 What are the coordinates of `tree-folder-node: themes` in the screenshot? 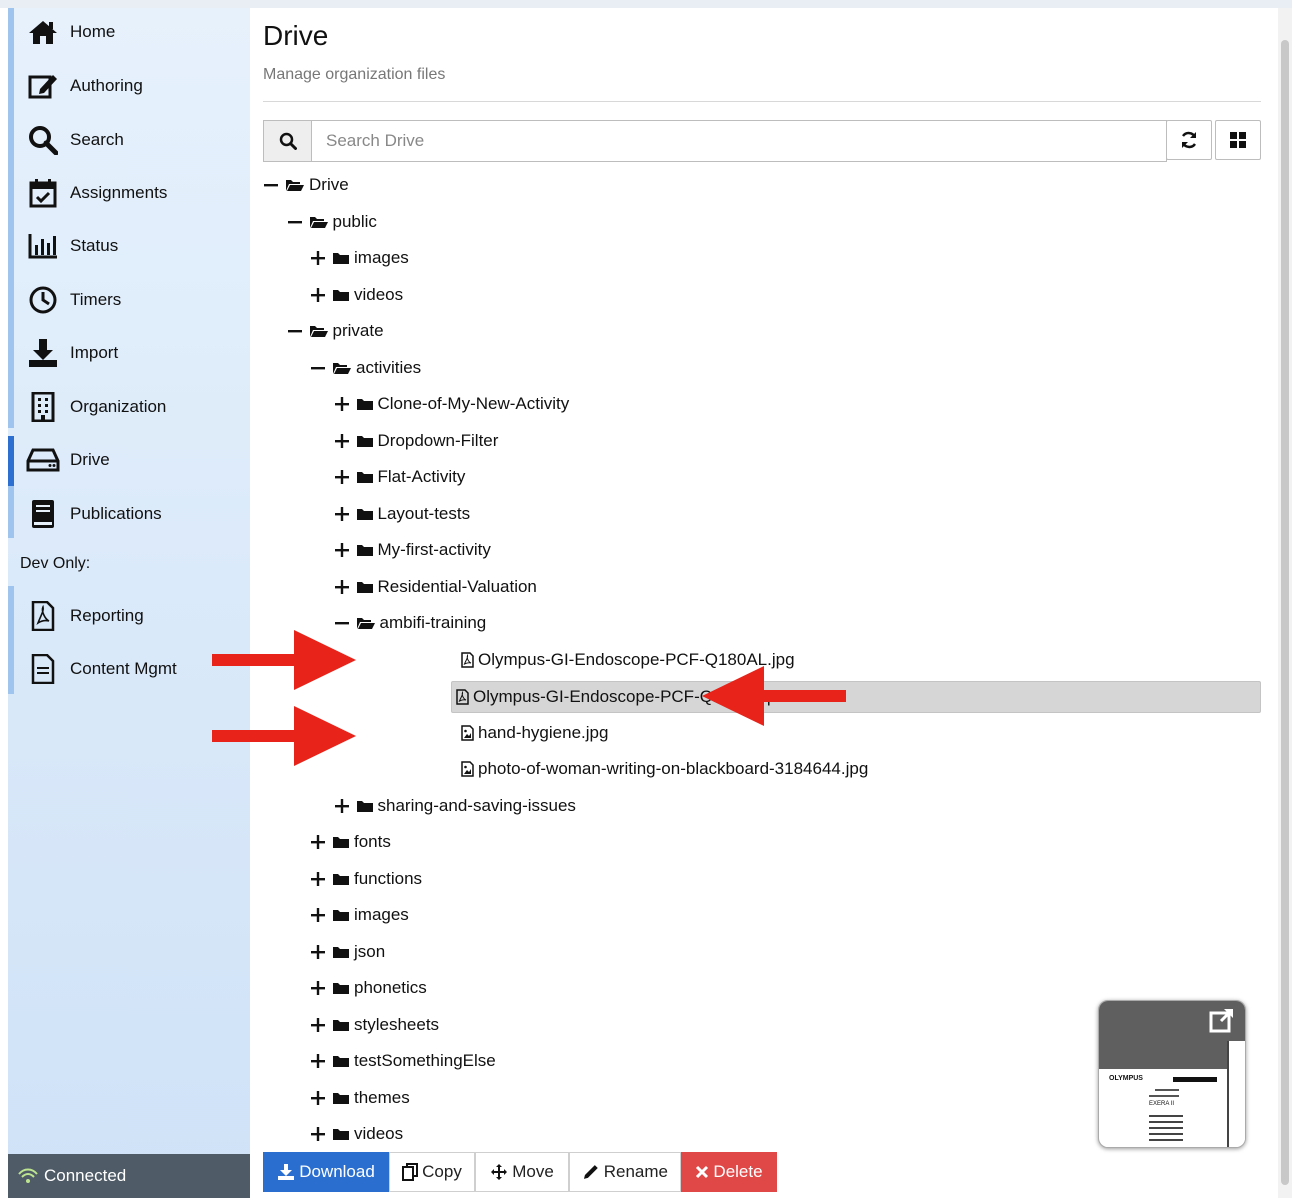 It's located at (360, 1098).